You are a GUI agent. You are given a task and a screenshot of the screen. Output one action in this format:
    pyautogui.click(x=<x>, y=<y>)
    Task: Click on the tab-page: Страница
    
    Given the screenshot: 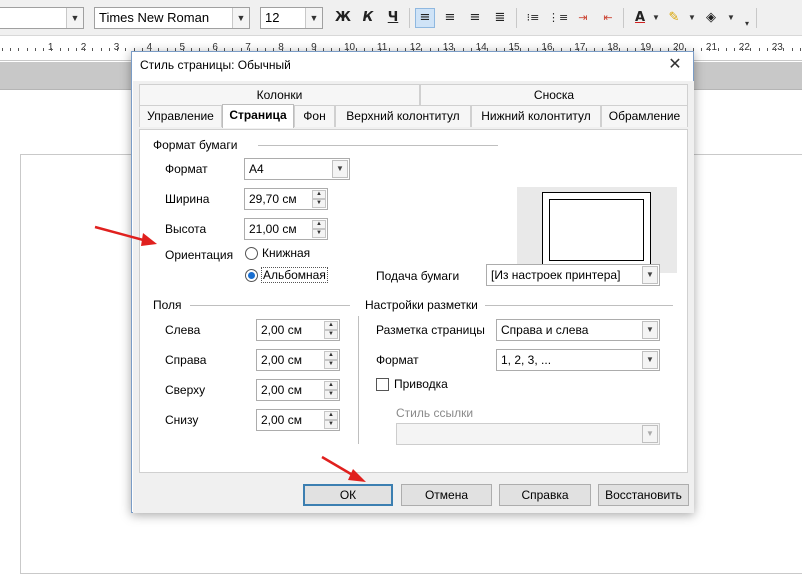 What is the action you would take?
    pyautogui.click(x=258, y=116)
    